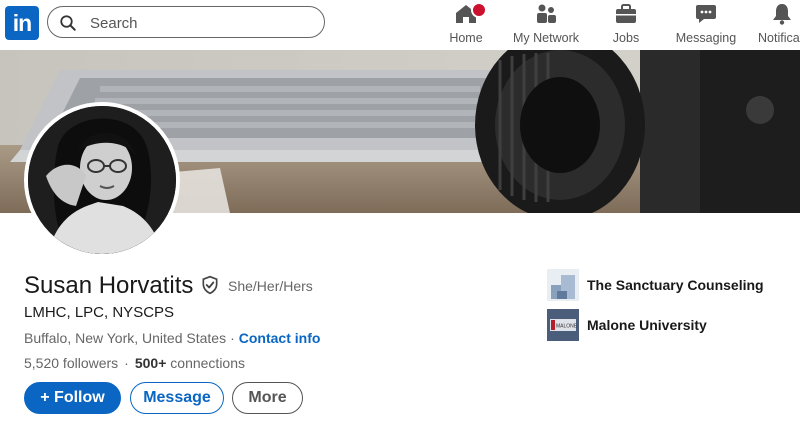  What do you see at coordinates (151, 363) in the screenshot?
I see `connections-count: 500+` at bounding box center [151, 363].